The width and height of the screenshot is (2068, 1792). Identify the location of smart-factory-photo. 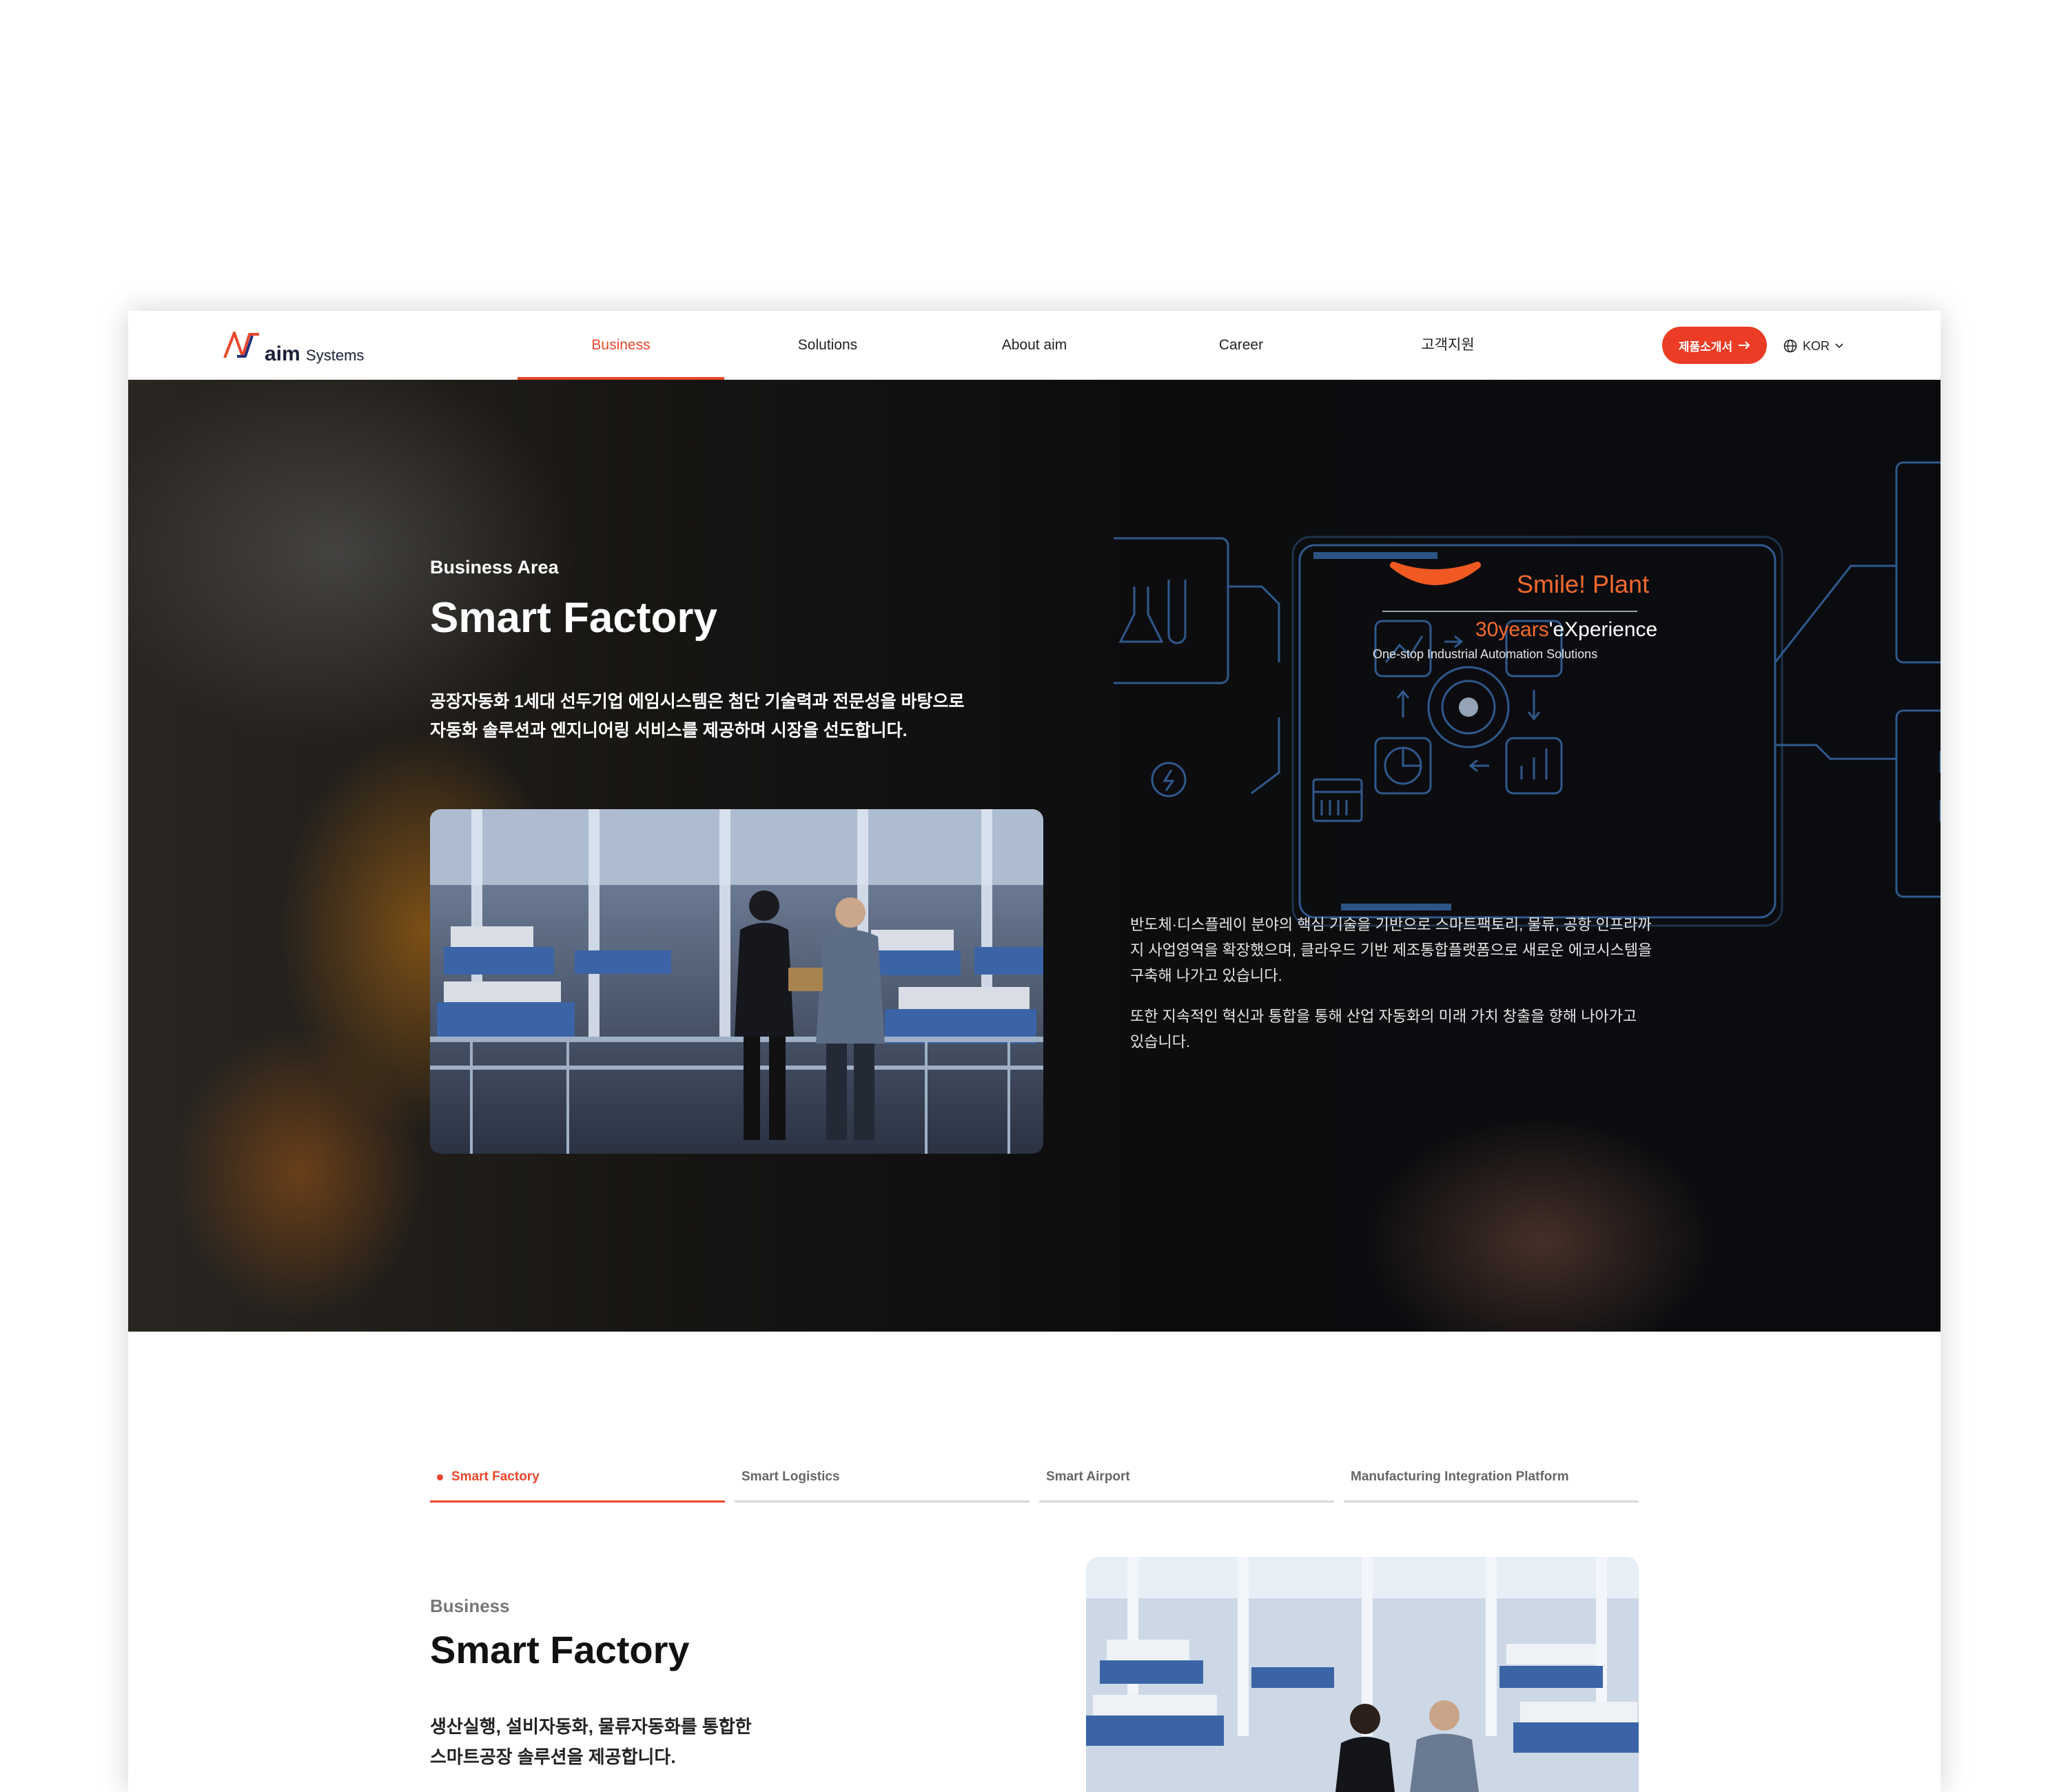
(1363, 1674).